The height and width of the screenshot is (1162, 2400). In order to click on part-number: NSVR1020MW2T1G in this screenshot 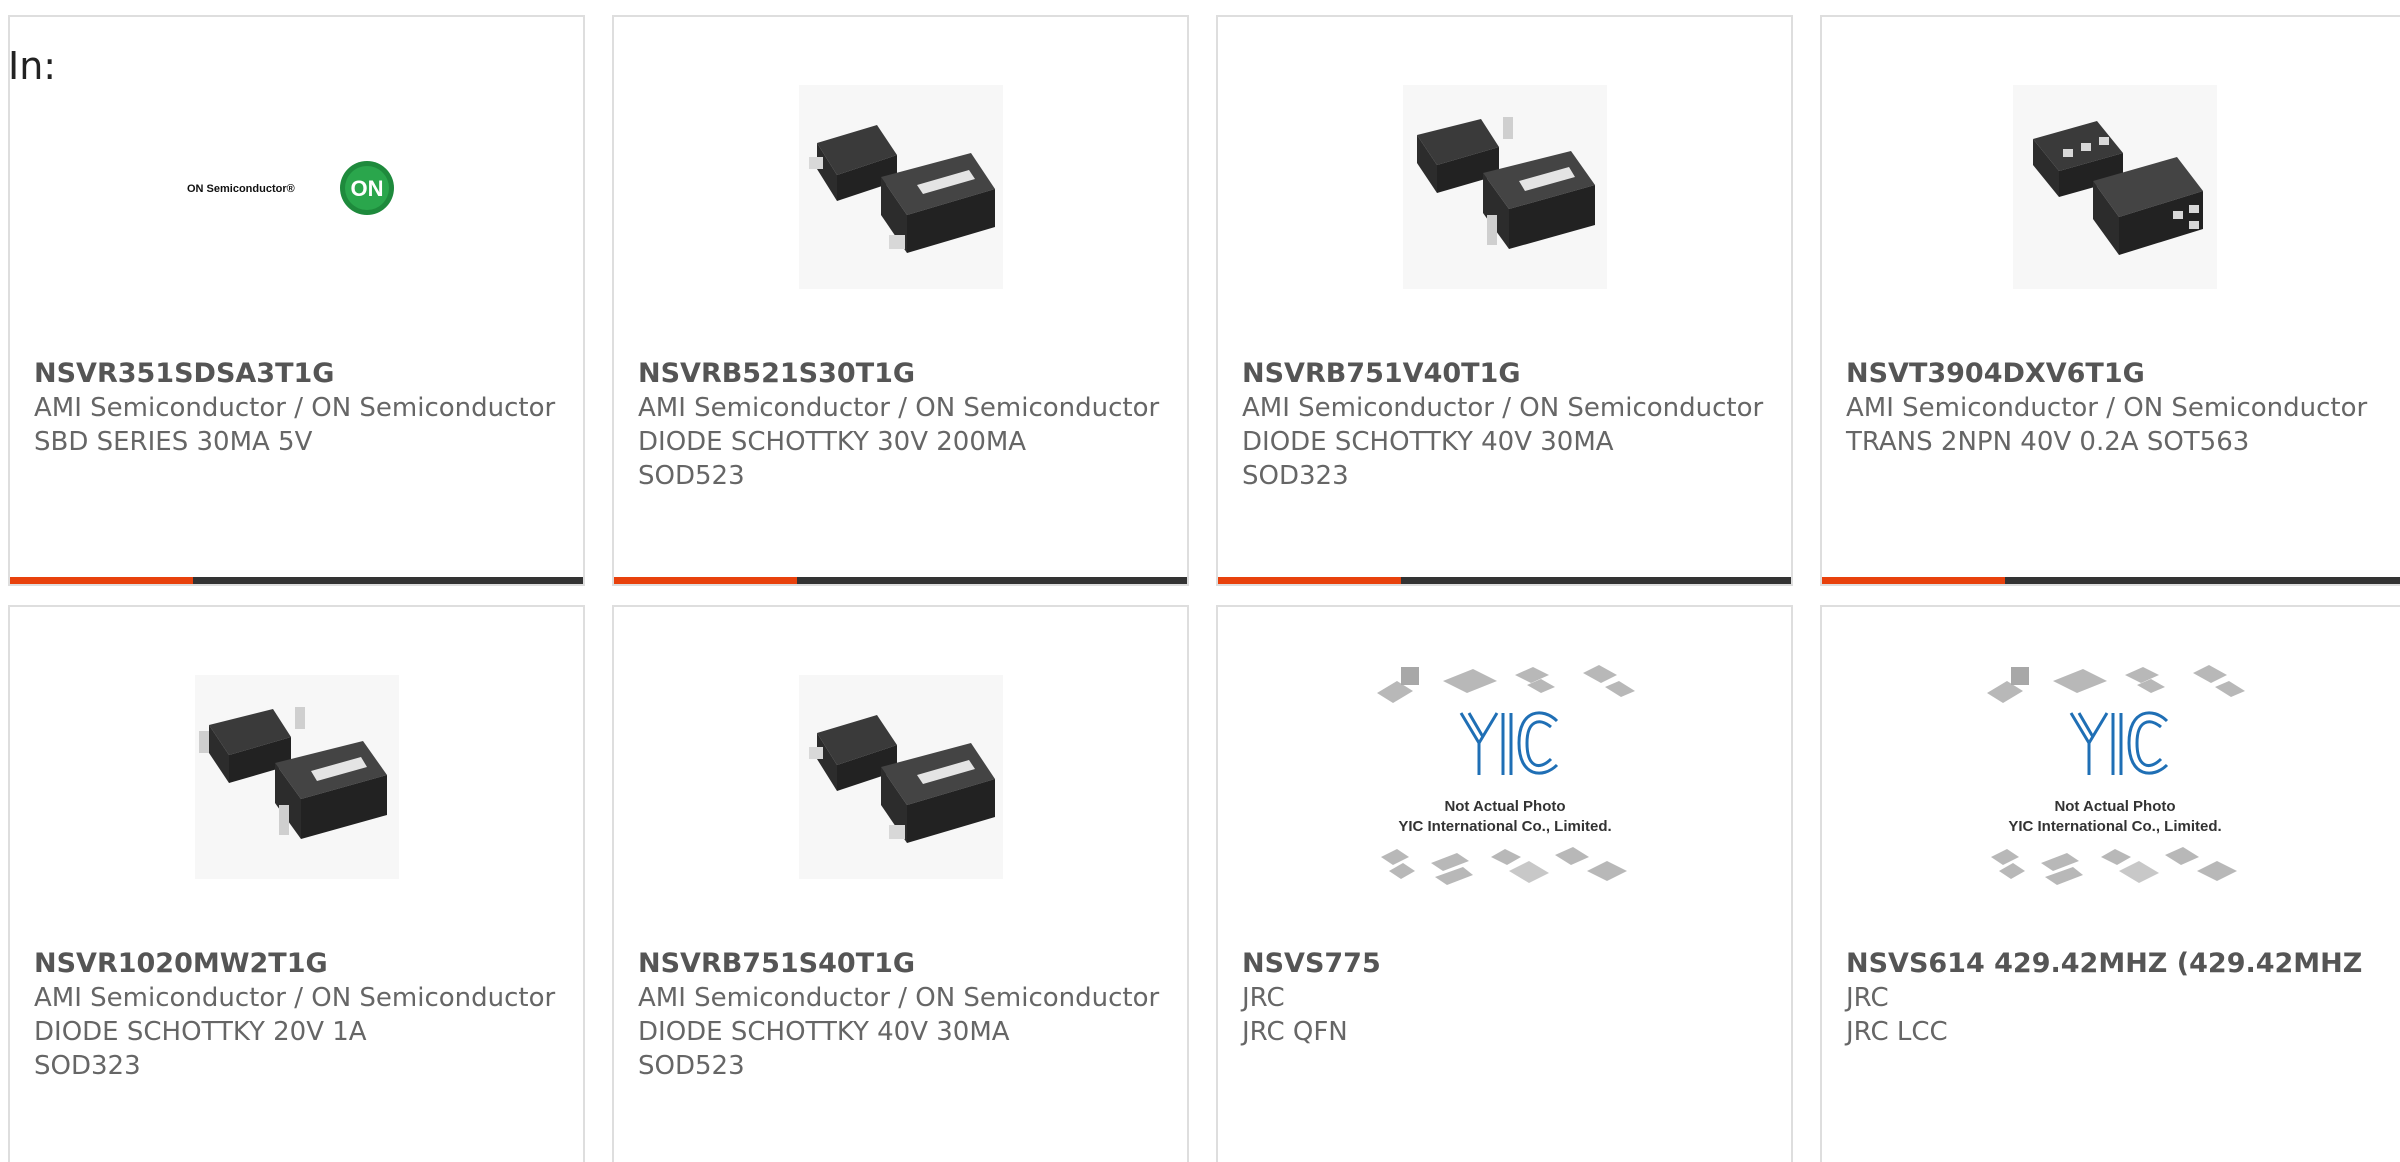, I will do `click(296, 964)`.